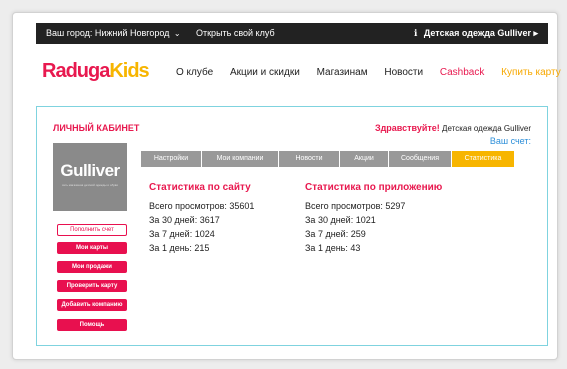  I want to click on tab-news: Новости, so click(309, 159).